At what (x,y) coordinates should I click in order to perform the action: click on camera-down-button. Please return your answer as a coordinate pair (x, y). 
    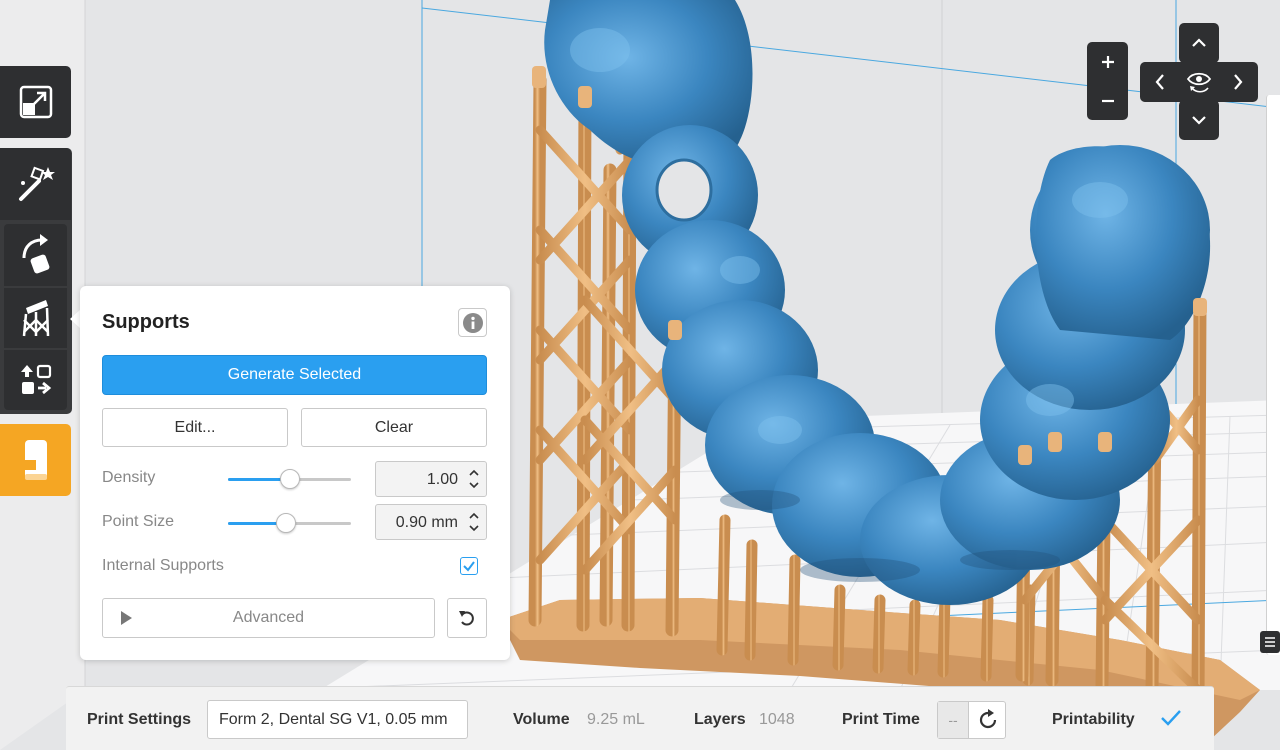
    Looking at the image, I should click on (1199, 120).